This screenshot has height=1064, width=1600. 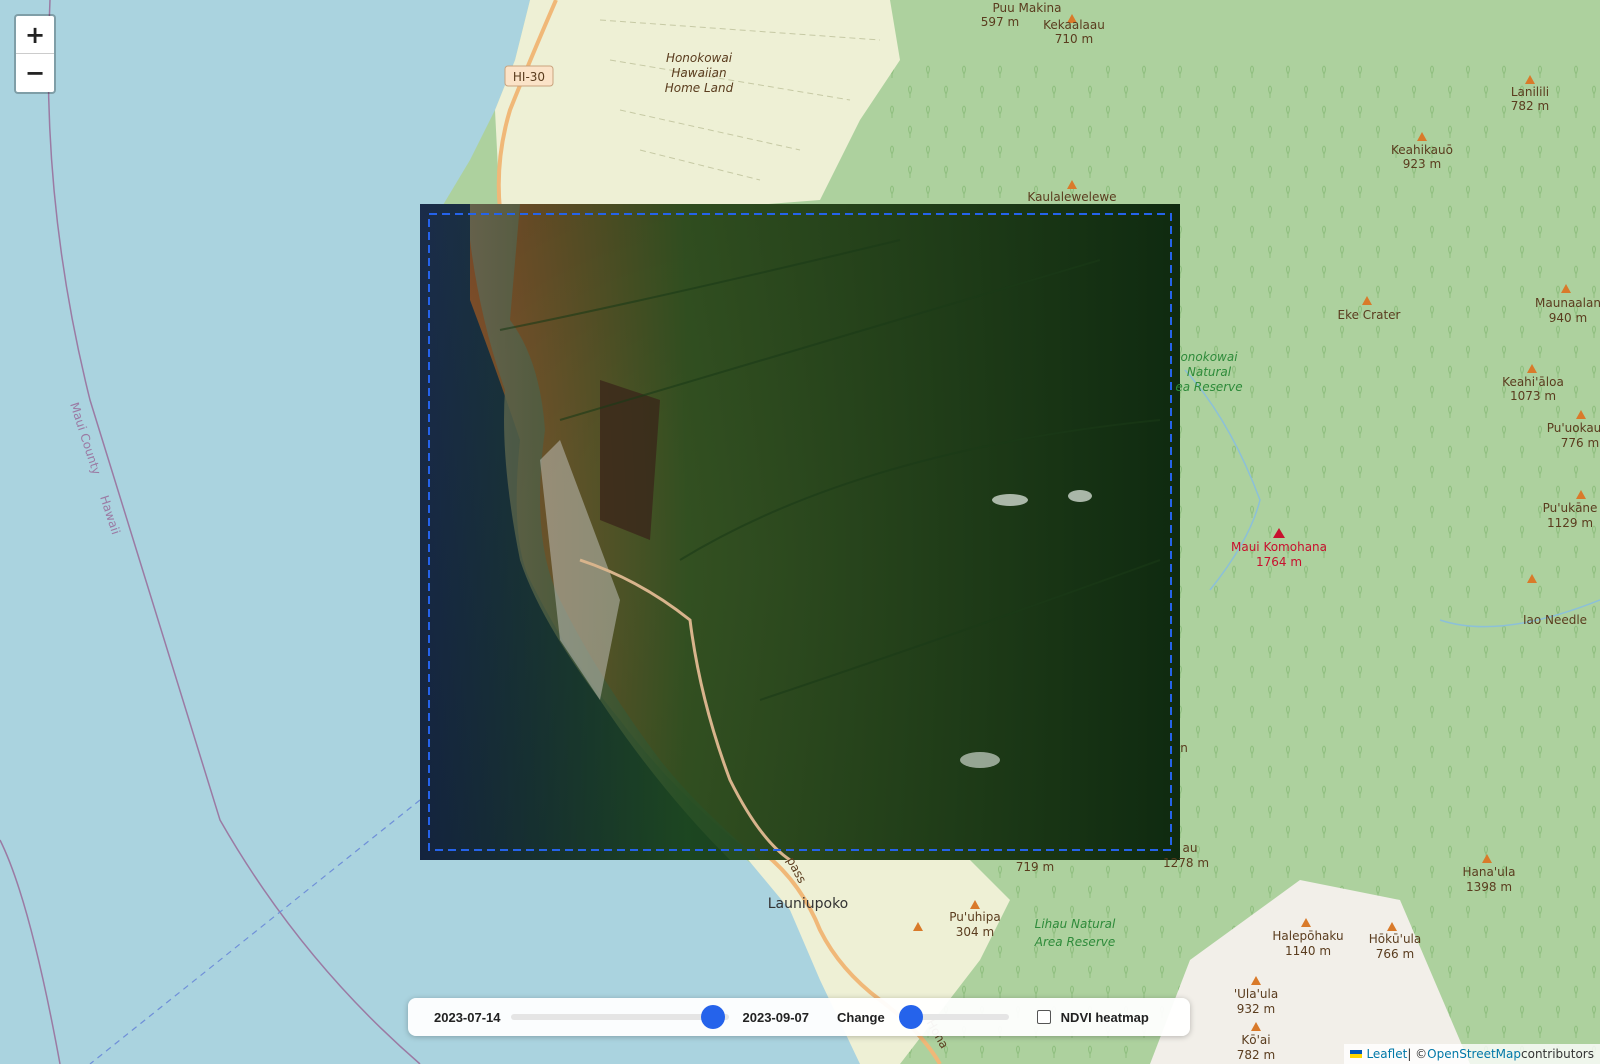 What do you see at coordinates (1533, 396) in the screenshot?
I see `label-keahialoa-elev: 1073 m` at bounding box center [1533, 396].